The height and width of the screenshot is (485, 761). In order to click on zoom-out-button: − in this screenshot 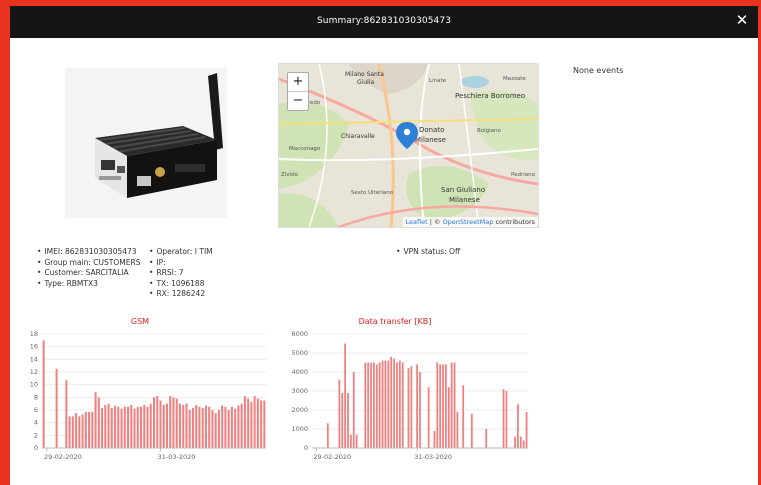, I will do `click(298, 100)`.